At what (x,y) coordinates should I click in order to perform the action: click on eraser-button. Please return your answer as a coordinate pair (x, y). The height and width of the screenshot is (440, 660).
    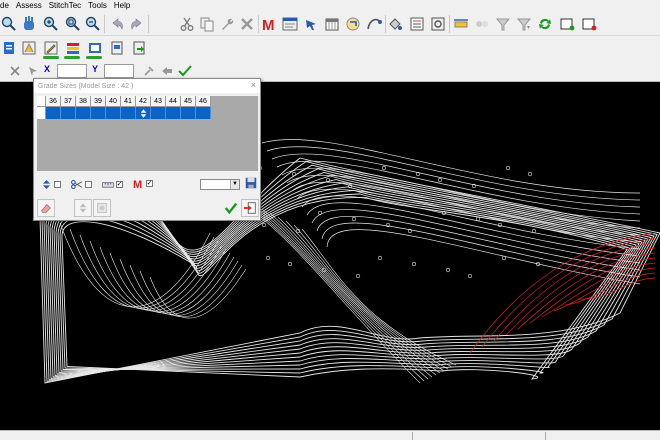
    Looking at the image, I should click on (46, 208).